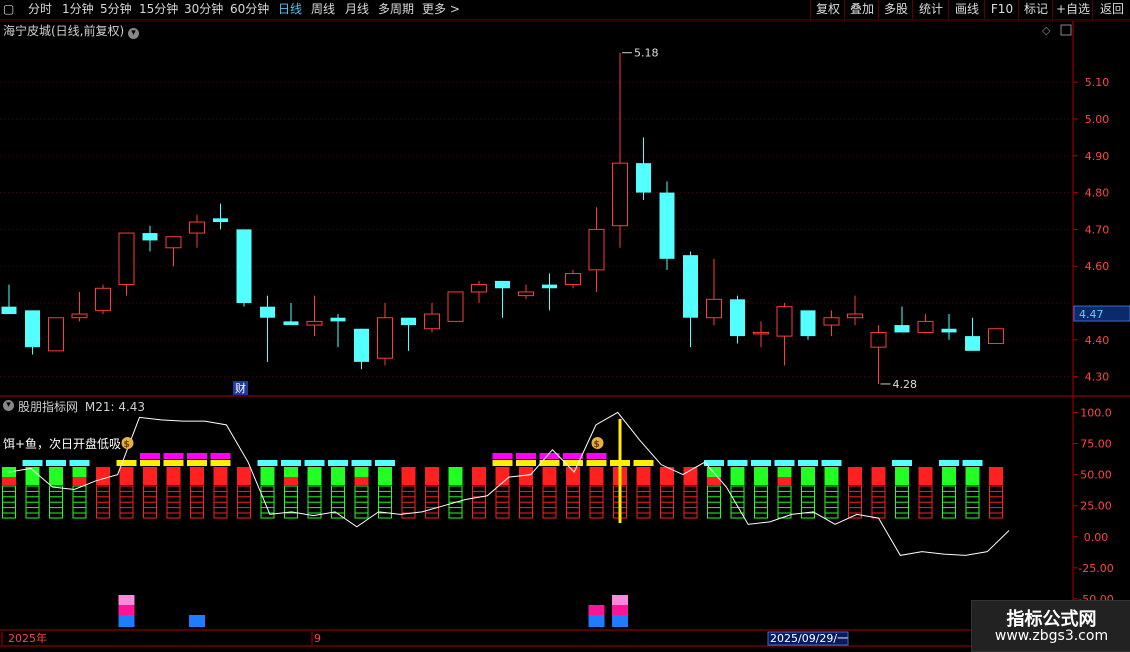 The width and height of the screenshot is (1130, 652). I want to click on window-icon, so click(1066, 30).